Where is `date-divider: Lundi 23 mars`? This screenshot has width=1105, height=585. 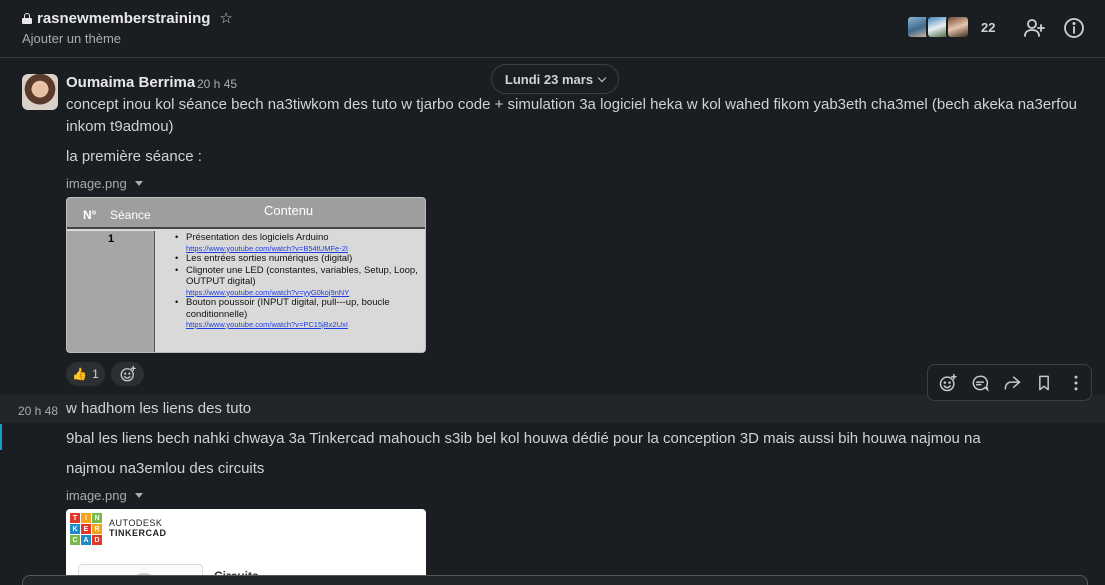 date-divider: Lundi 23 mars is located at coordinates (555, 79).